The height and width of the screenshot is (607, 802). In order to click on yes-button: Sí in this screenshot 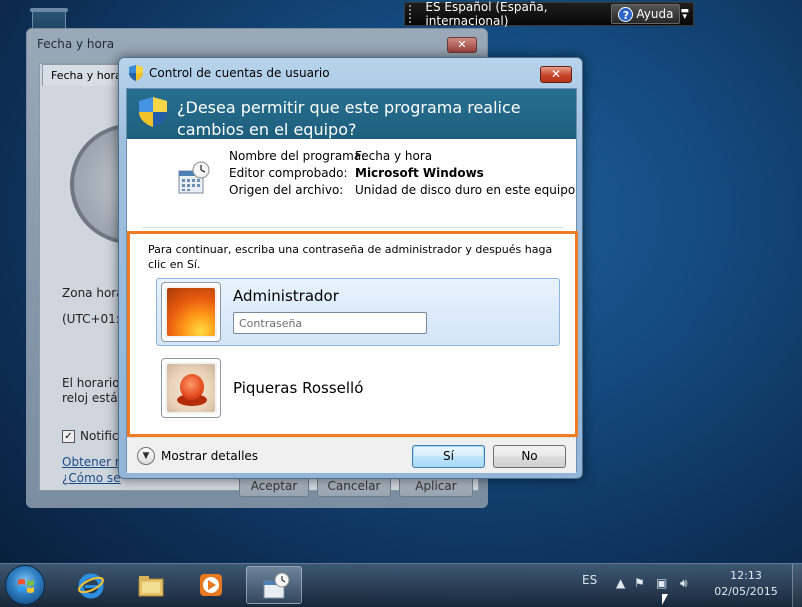, I will do `click(448, 456)`.